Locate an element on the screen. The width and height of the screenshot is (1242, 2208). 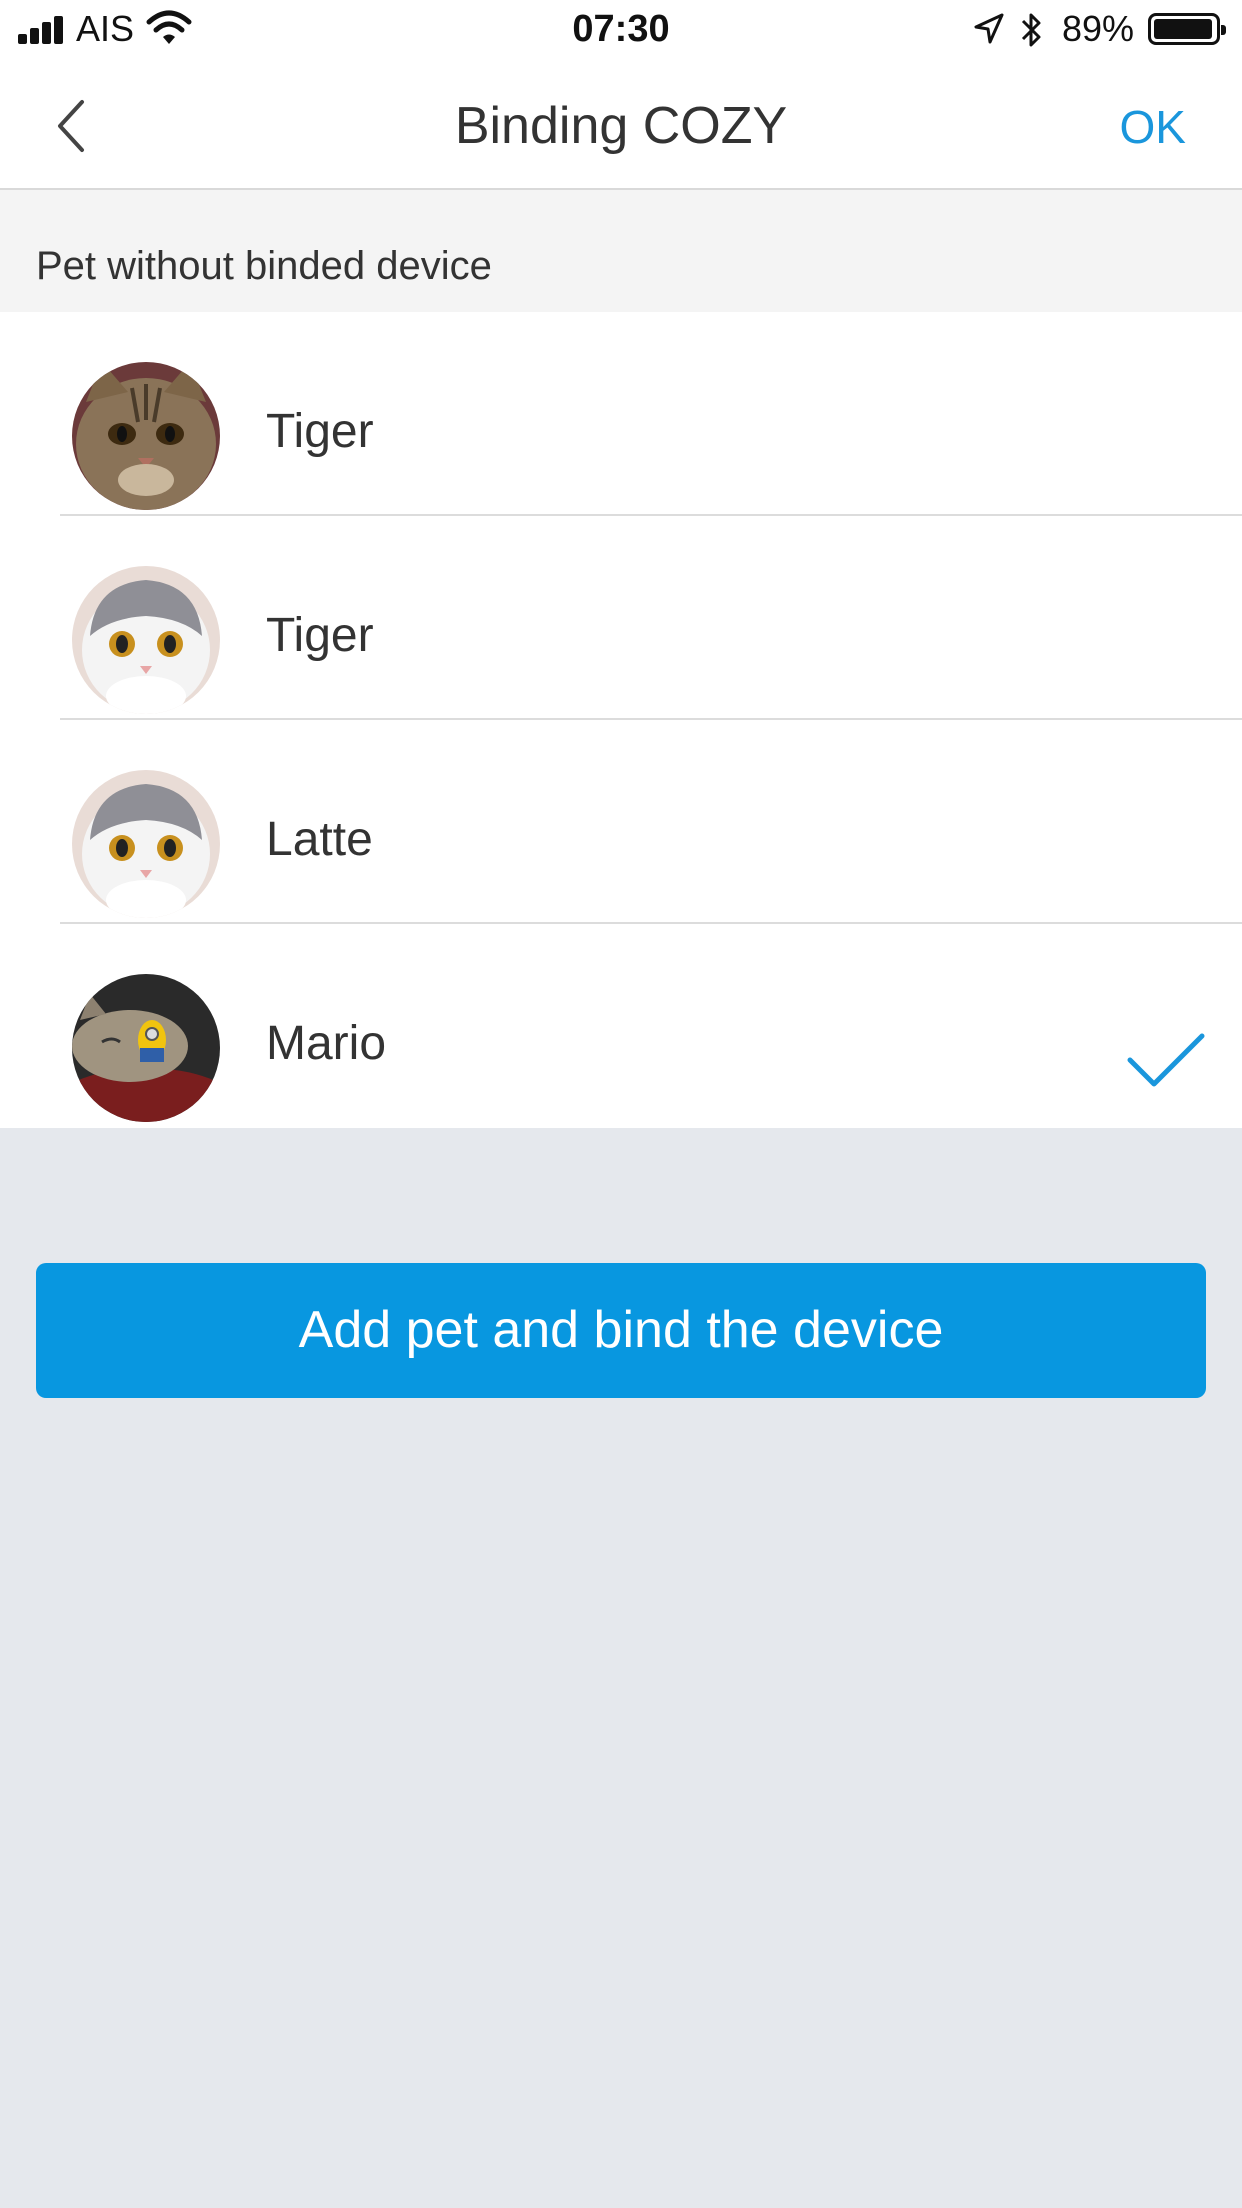
sleeping-cat-avatar is located at coordinates (146, 1048).